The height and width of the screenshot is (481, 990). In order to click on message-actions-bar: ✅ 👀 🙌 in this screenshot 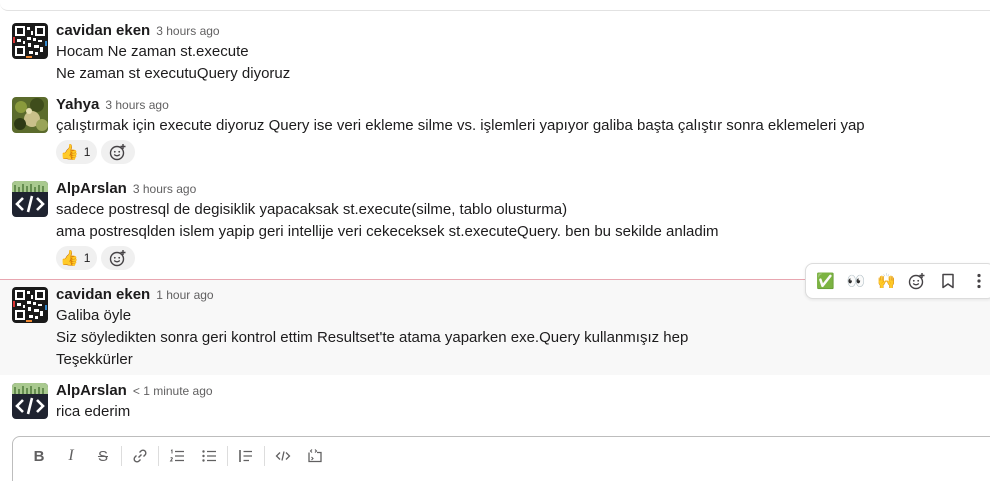, I will do `click(897, 281)`.